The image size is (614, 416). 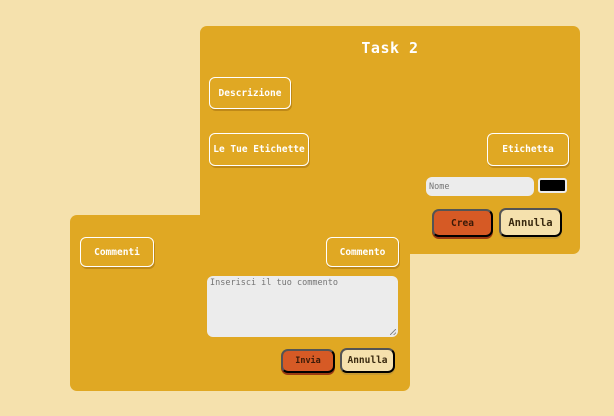 I want to click on cancel-comment-button: Annulla, so click(x=367, y=360).